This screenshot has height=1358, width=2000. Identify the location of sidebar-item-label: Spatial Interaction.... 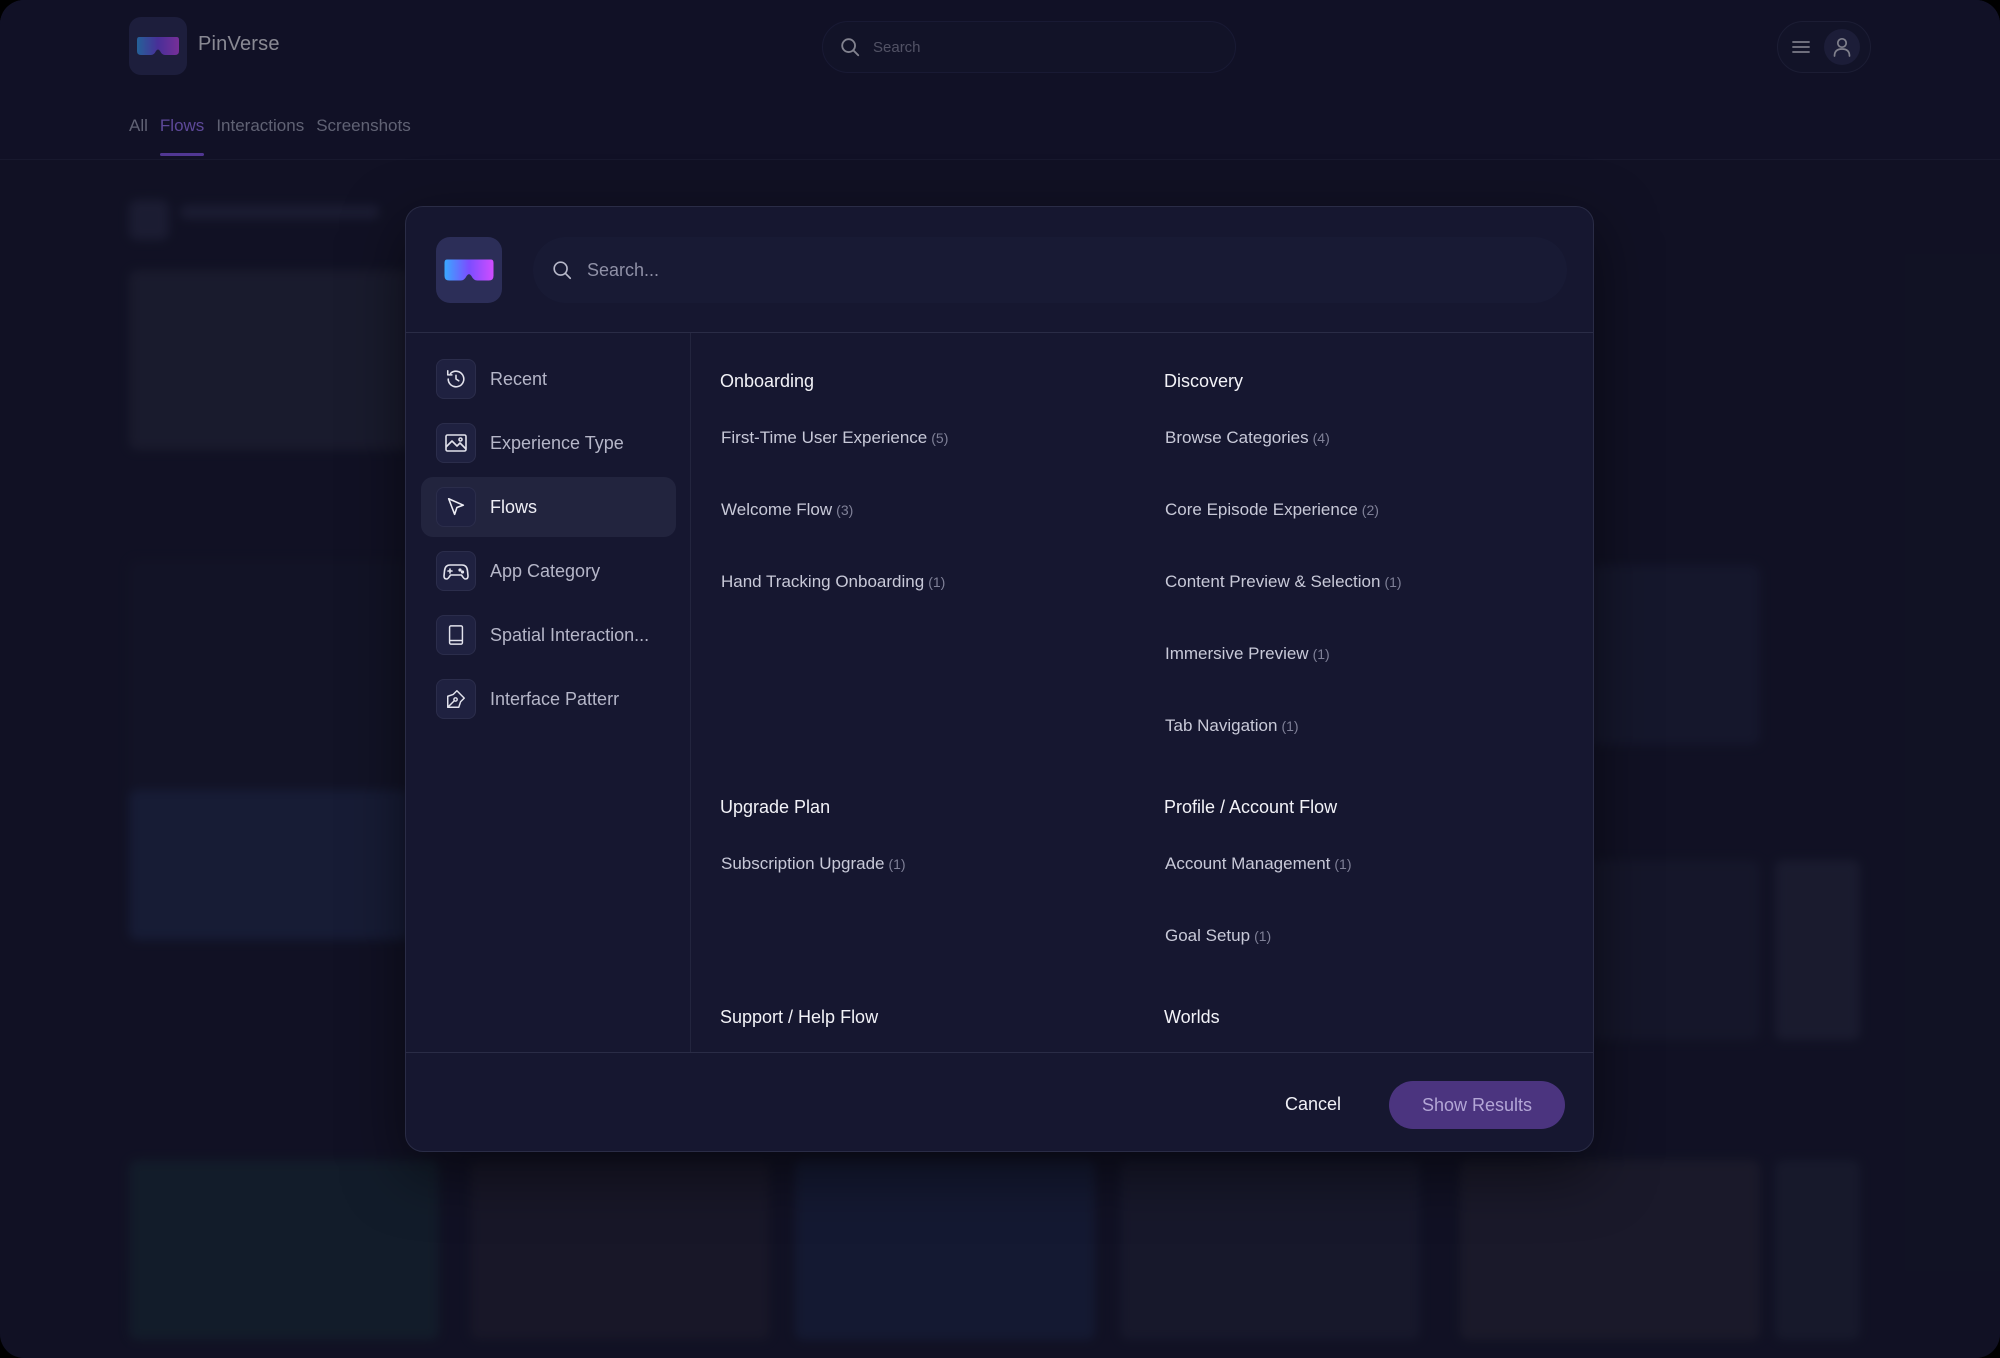
(570, 634).